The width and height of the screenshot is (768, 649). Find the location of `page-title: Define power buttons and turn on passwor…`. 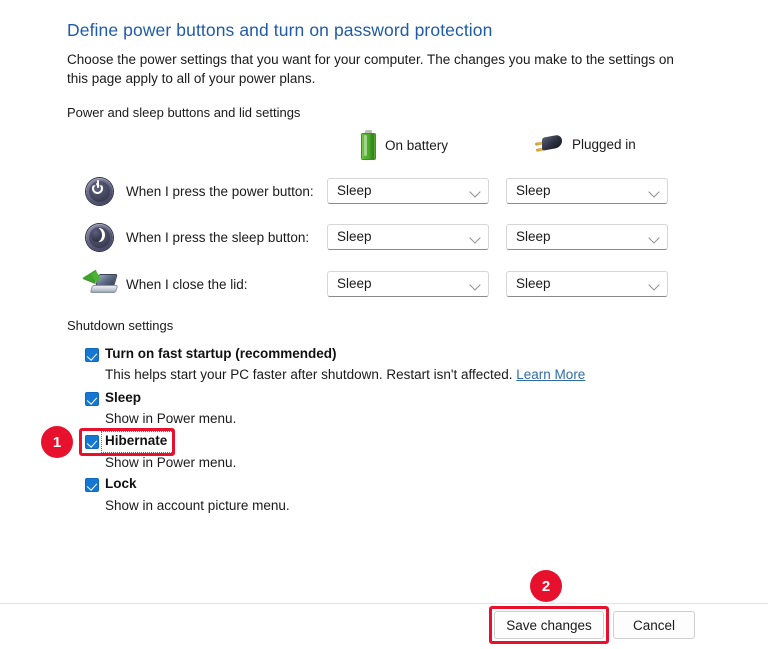

page-title: Define power buttons and turn on passwor… is located at coordinates (280, 30).